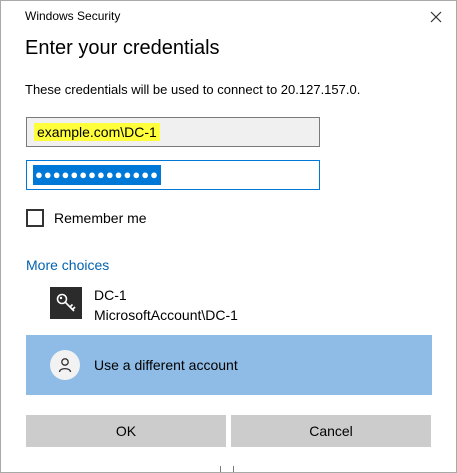  I want to click on close-button, so click(436, 17).